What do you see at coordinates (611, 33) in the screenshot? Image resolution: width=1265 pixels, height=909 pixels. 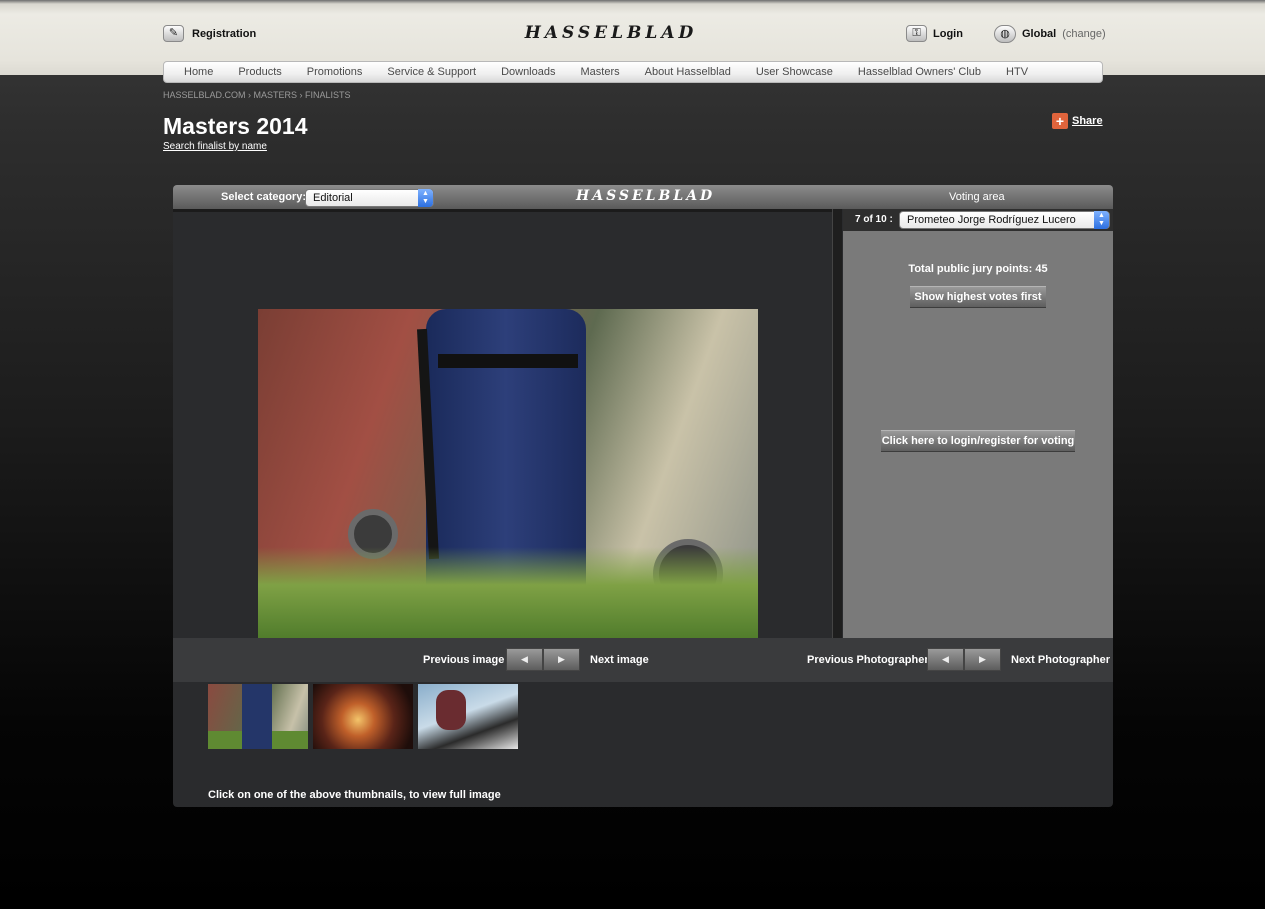 I see `hasselblad-logo: HASSELBLAD` at bounding box center [611, 33].